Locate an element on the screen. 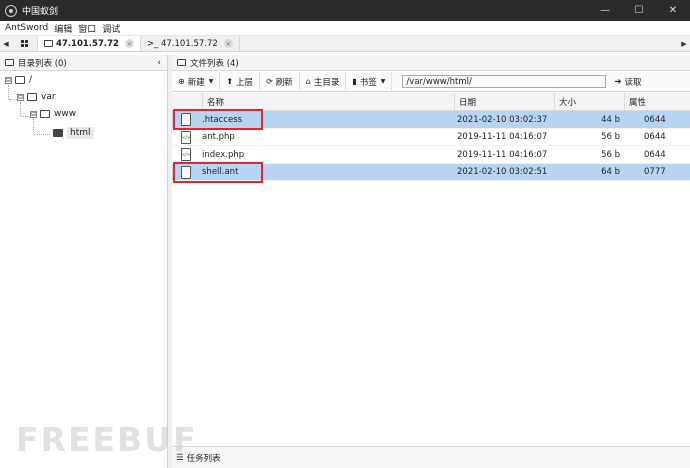 The width and height of the screenshot is (690, 468). file-date: 2021-02-10 03:02:51 is located at coordinates (502, 172).